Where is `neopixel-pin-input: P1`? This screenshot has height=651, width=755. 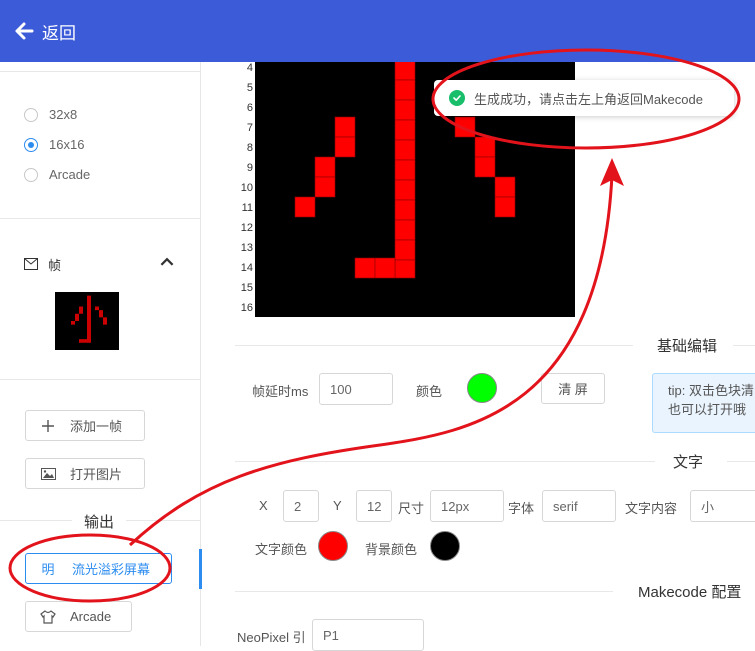
neopixel-pin-input: P1 is located at coordinates (368, 635).